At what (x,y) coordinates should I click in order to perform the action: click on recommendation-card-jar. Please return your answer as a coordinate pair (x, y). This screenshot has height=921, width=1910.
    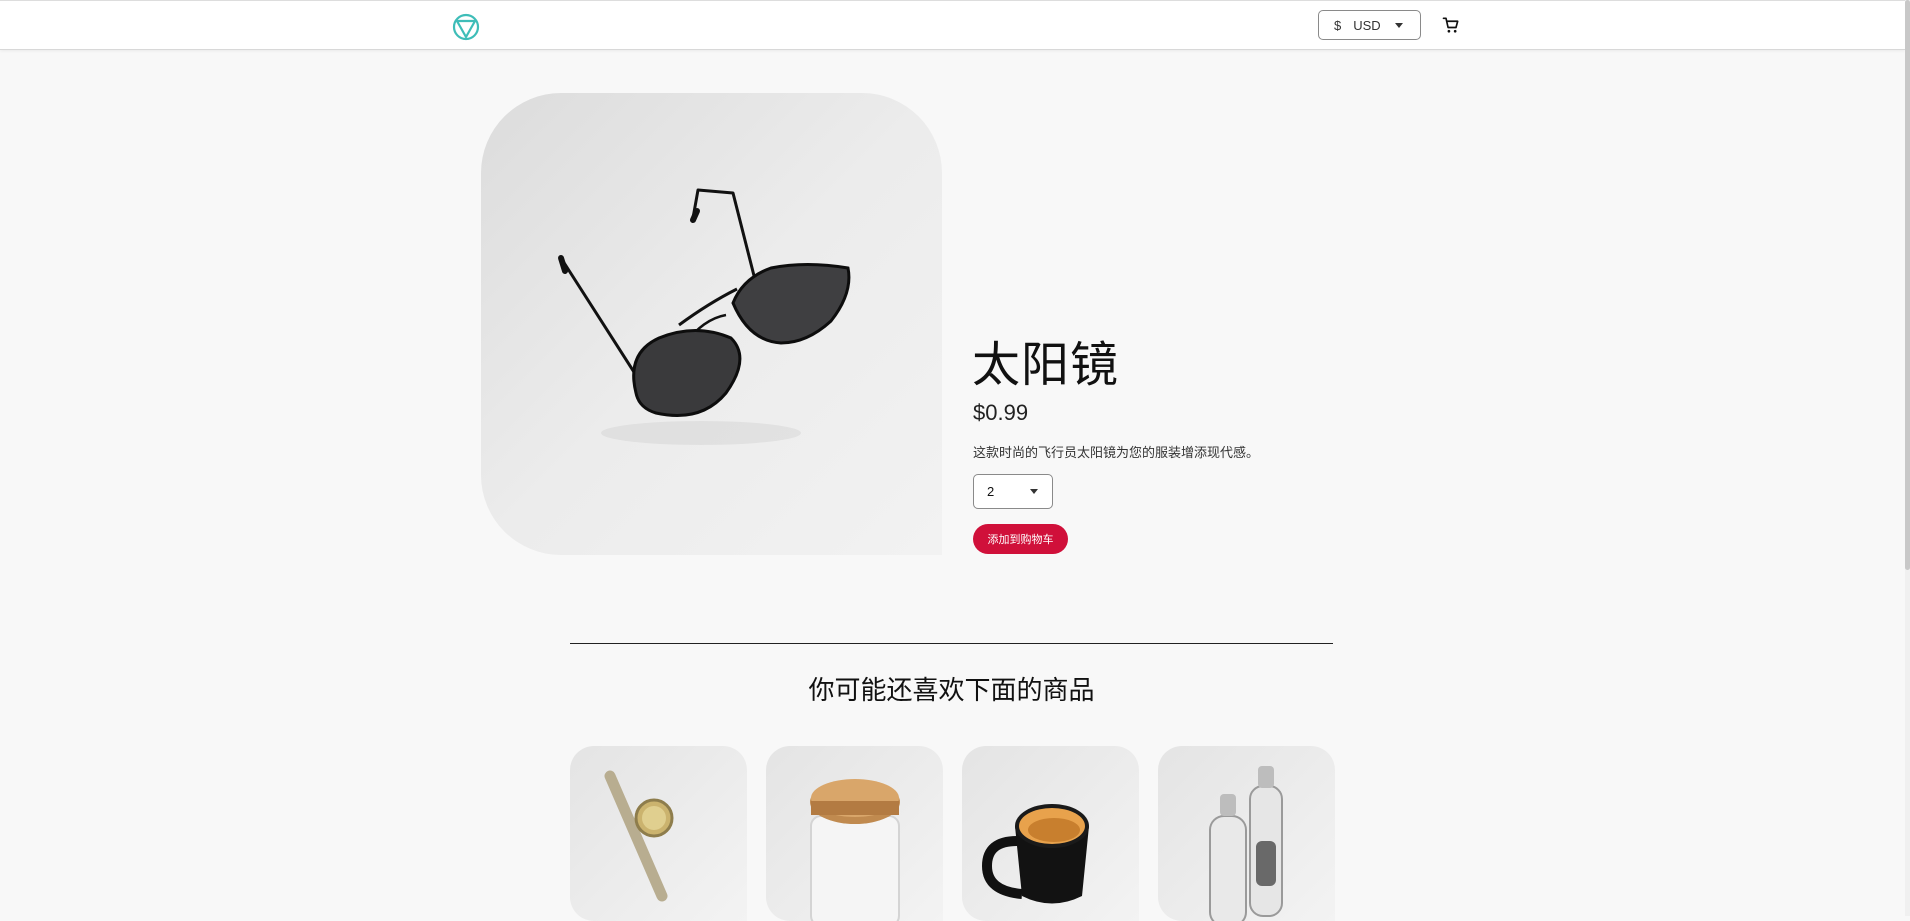
    Looking at the image, I should click on (854, 833).